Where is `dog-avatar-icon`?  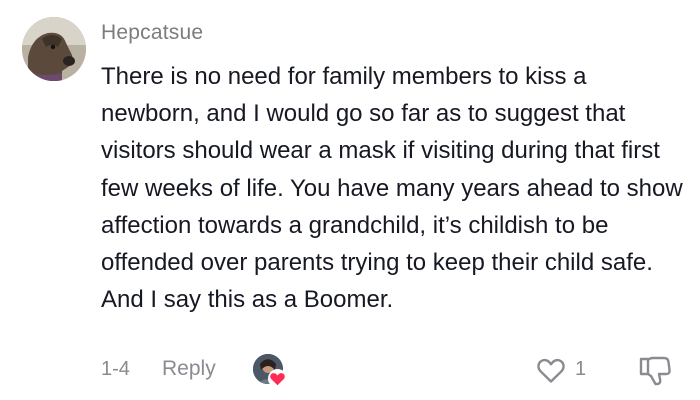
dog-avatar-icon is located at coordinates (54, 49).